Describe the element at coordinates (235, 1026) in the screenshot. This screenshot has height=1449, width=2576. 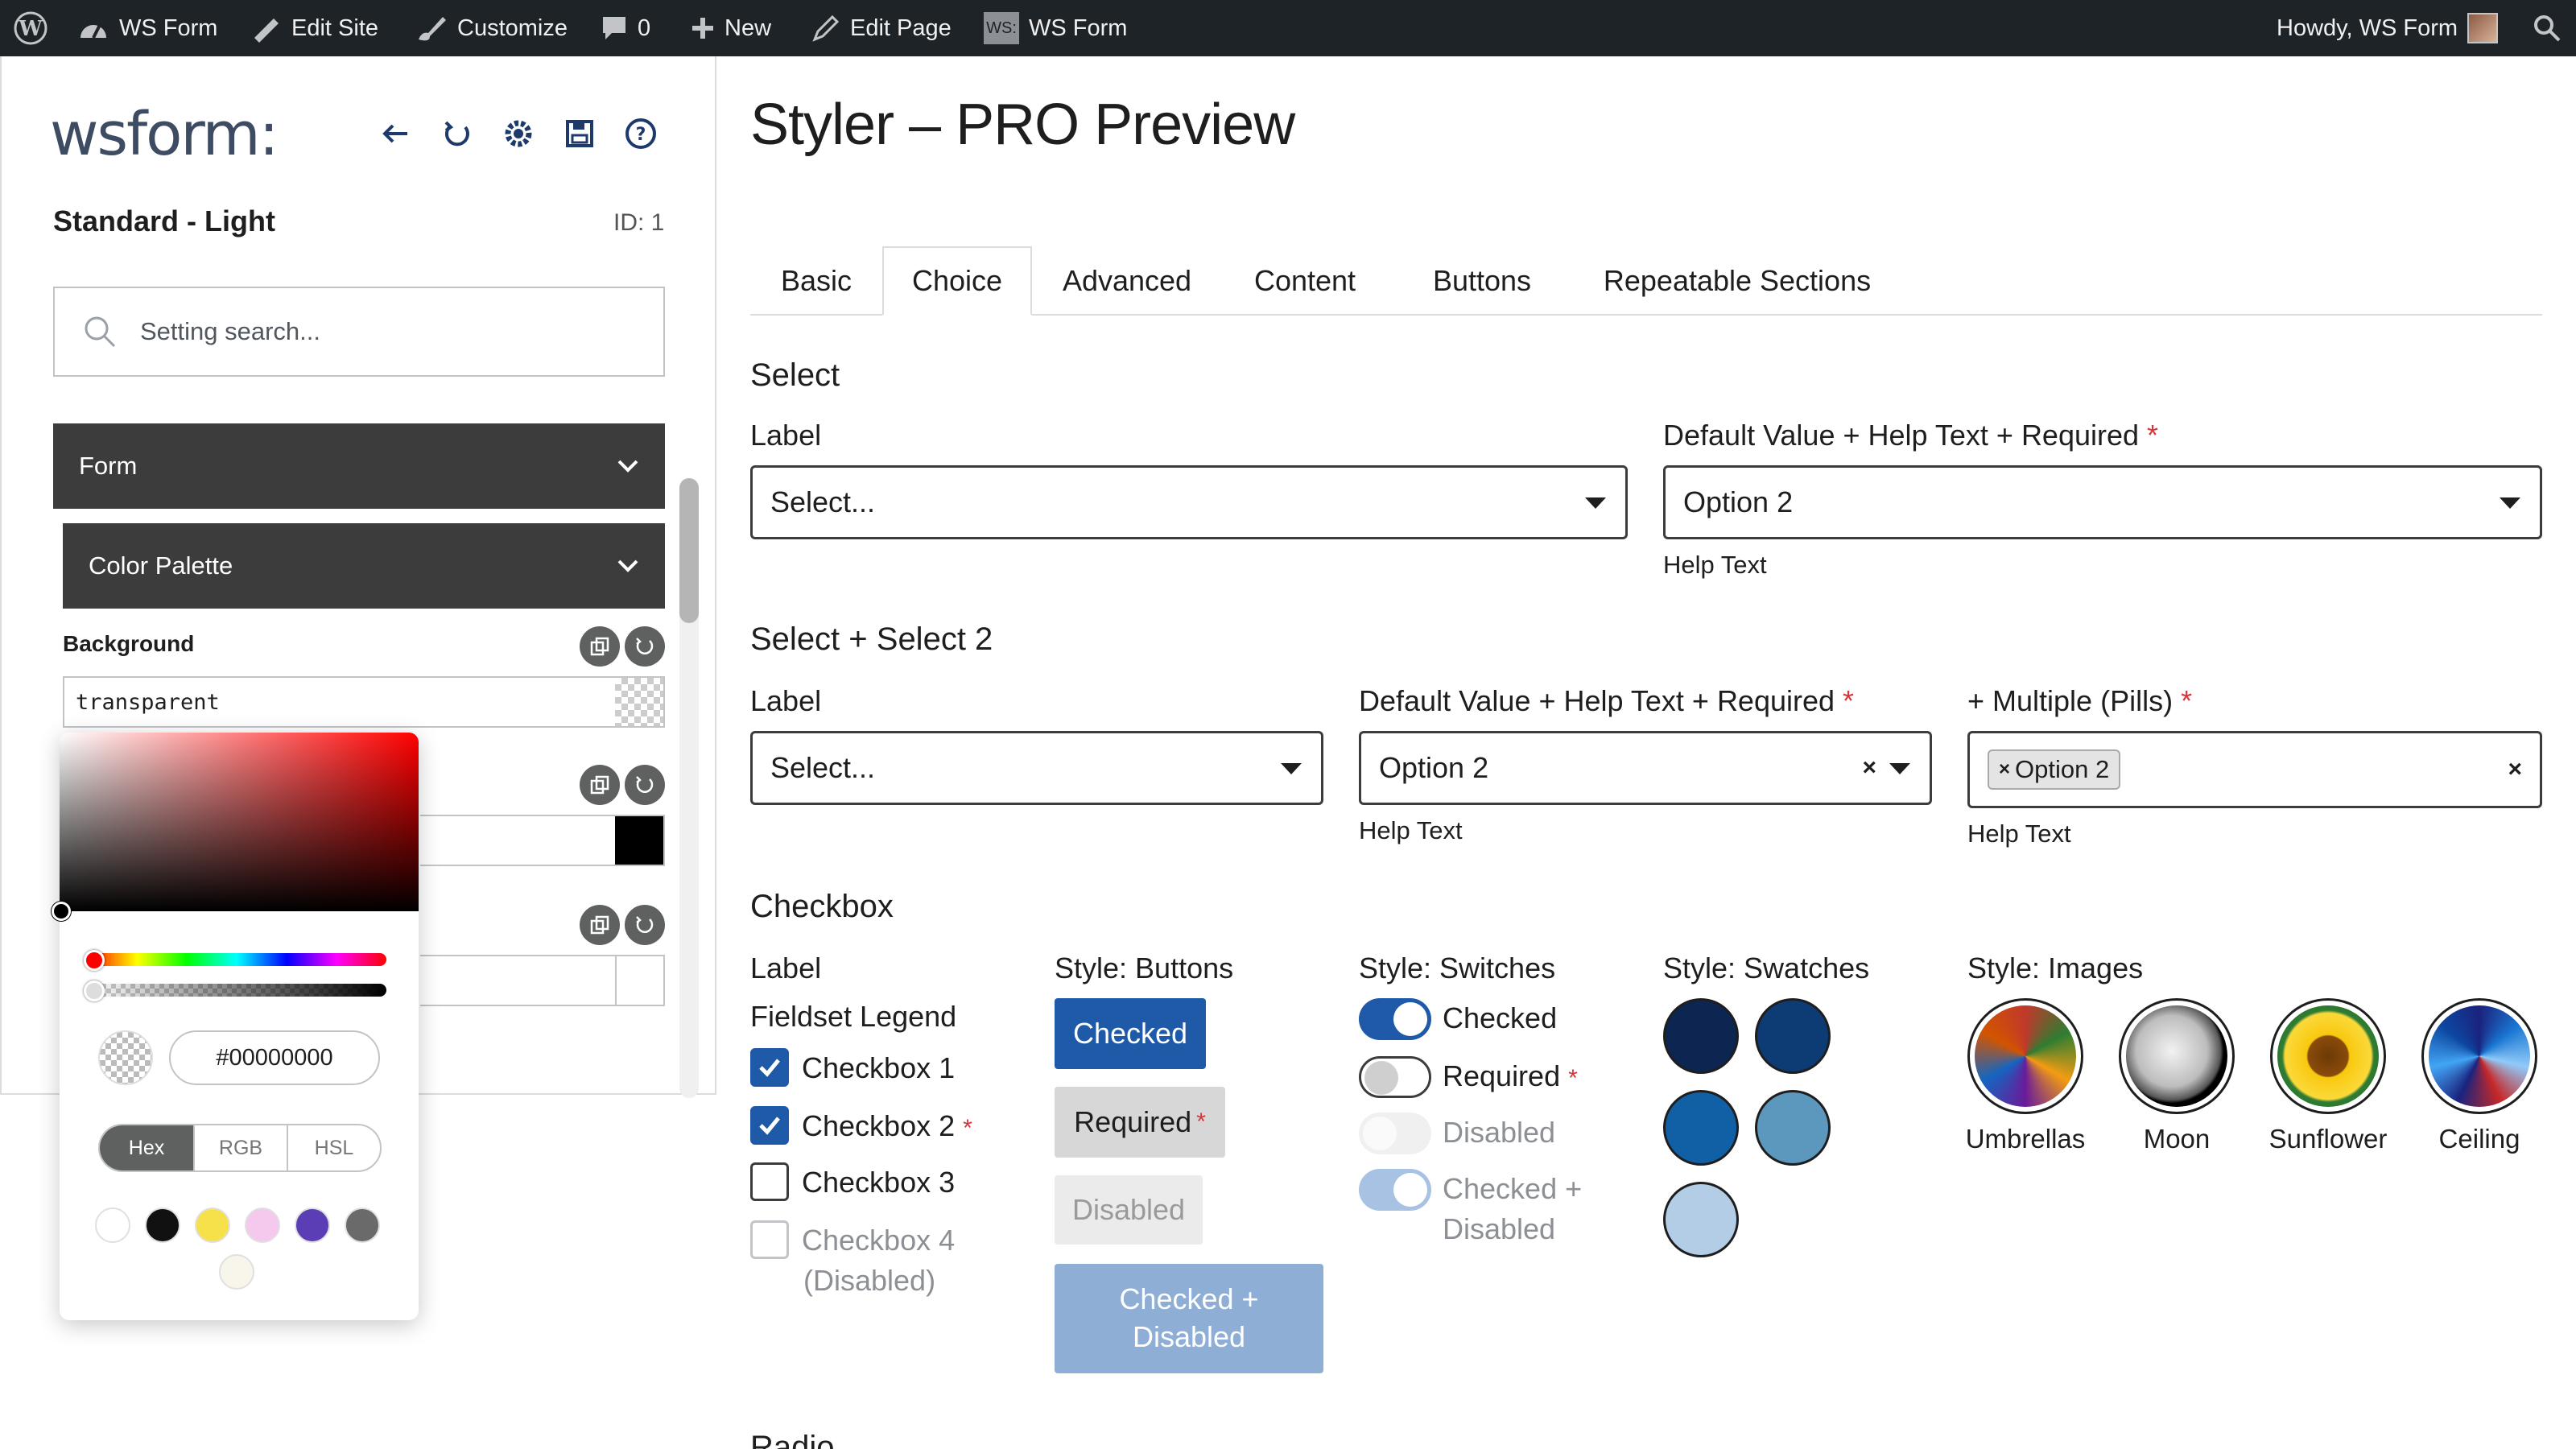
I see `color-picker-popup: #00000000 Hex RGB HSL` at that location.